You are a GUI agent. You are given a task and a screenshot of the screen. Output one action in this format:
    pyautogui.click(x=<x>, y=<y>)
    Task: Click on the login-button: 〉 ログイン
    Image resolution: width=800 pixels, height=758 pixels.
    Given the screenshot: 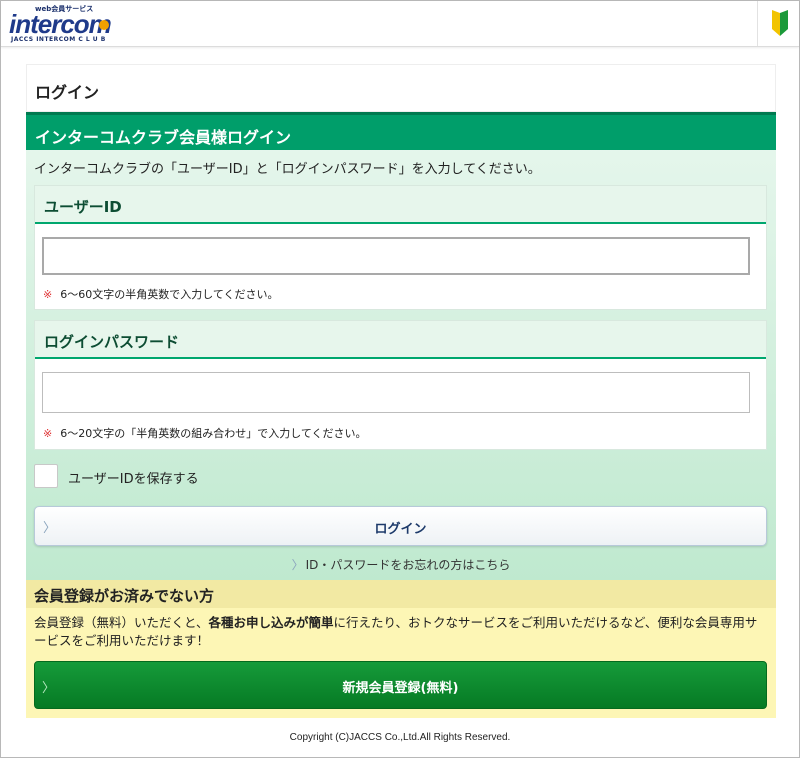 What is the action you would take?
    pyautogui.click(x=400, y=526)
    